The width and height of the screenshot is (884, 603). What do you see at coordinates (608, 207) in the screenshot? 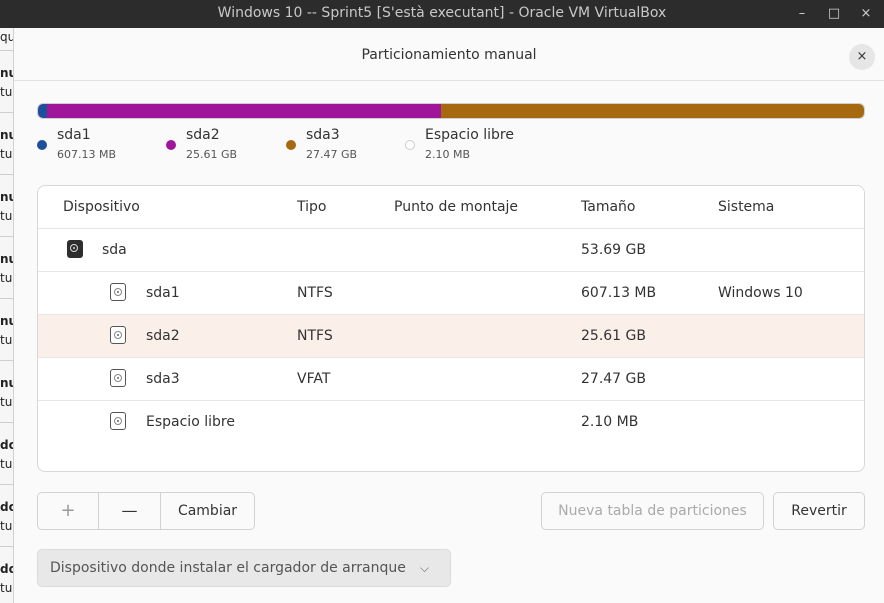
I see `column-header-size: Tamaño` at bounding box center [608, 207].